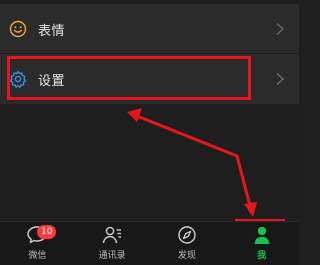 The height and width of the screenshot is (265, 320). I want to click on menu-item-label: 表情, so click(52, 31).